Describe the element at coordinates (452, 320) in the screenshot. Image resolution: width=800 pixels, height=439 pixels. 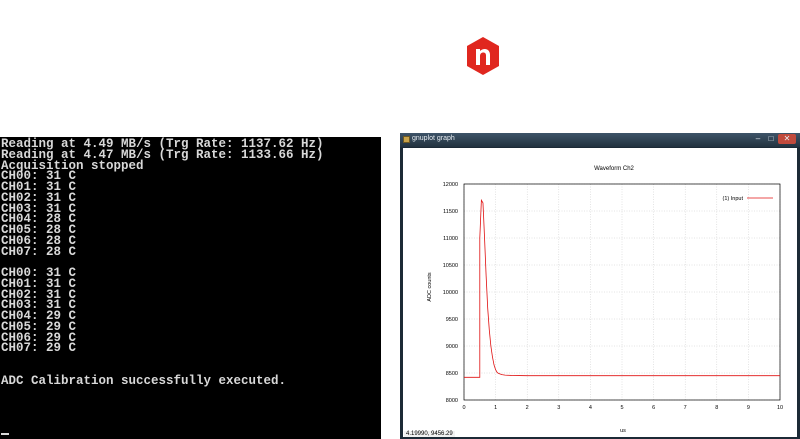
I see `y-tick-label: 9500` at that location.